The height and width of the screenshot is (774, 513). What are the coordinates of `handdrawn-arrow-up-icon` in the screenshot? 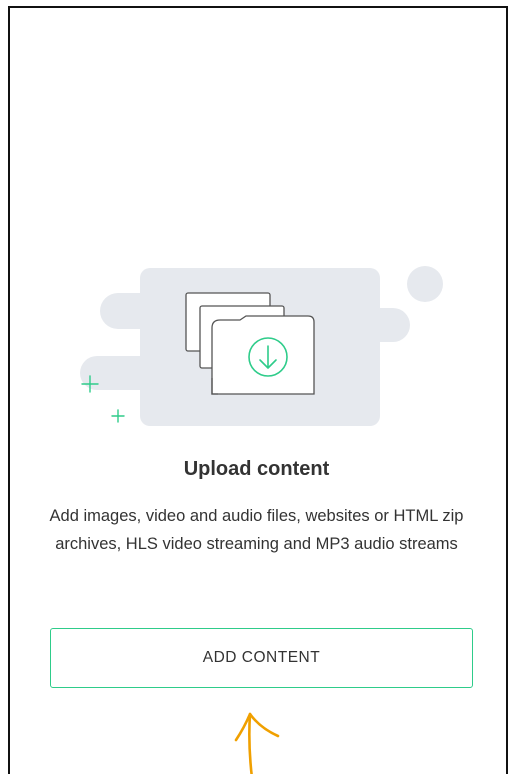 It's located at (258, 741).